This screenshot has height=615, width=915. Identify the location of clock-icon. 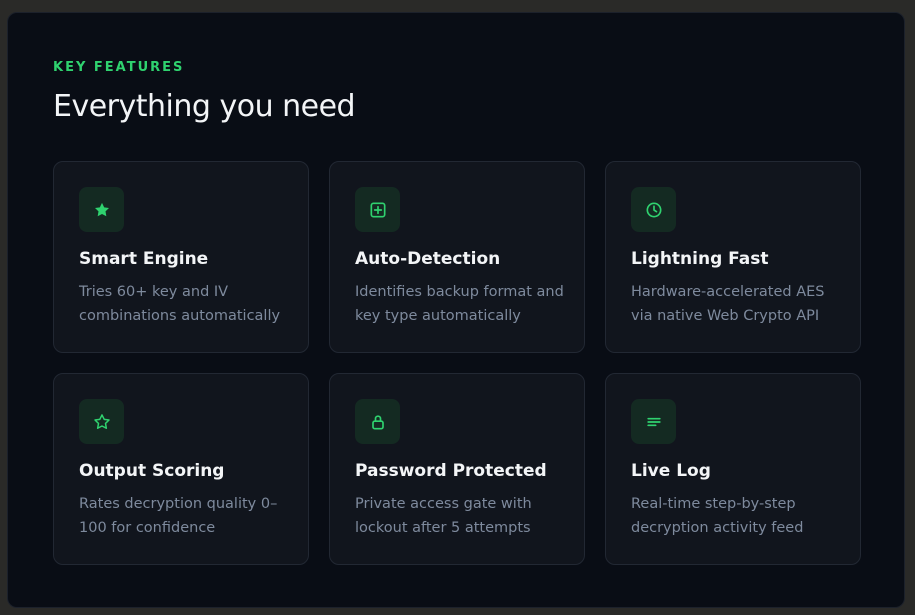
(653, 209).